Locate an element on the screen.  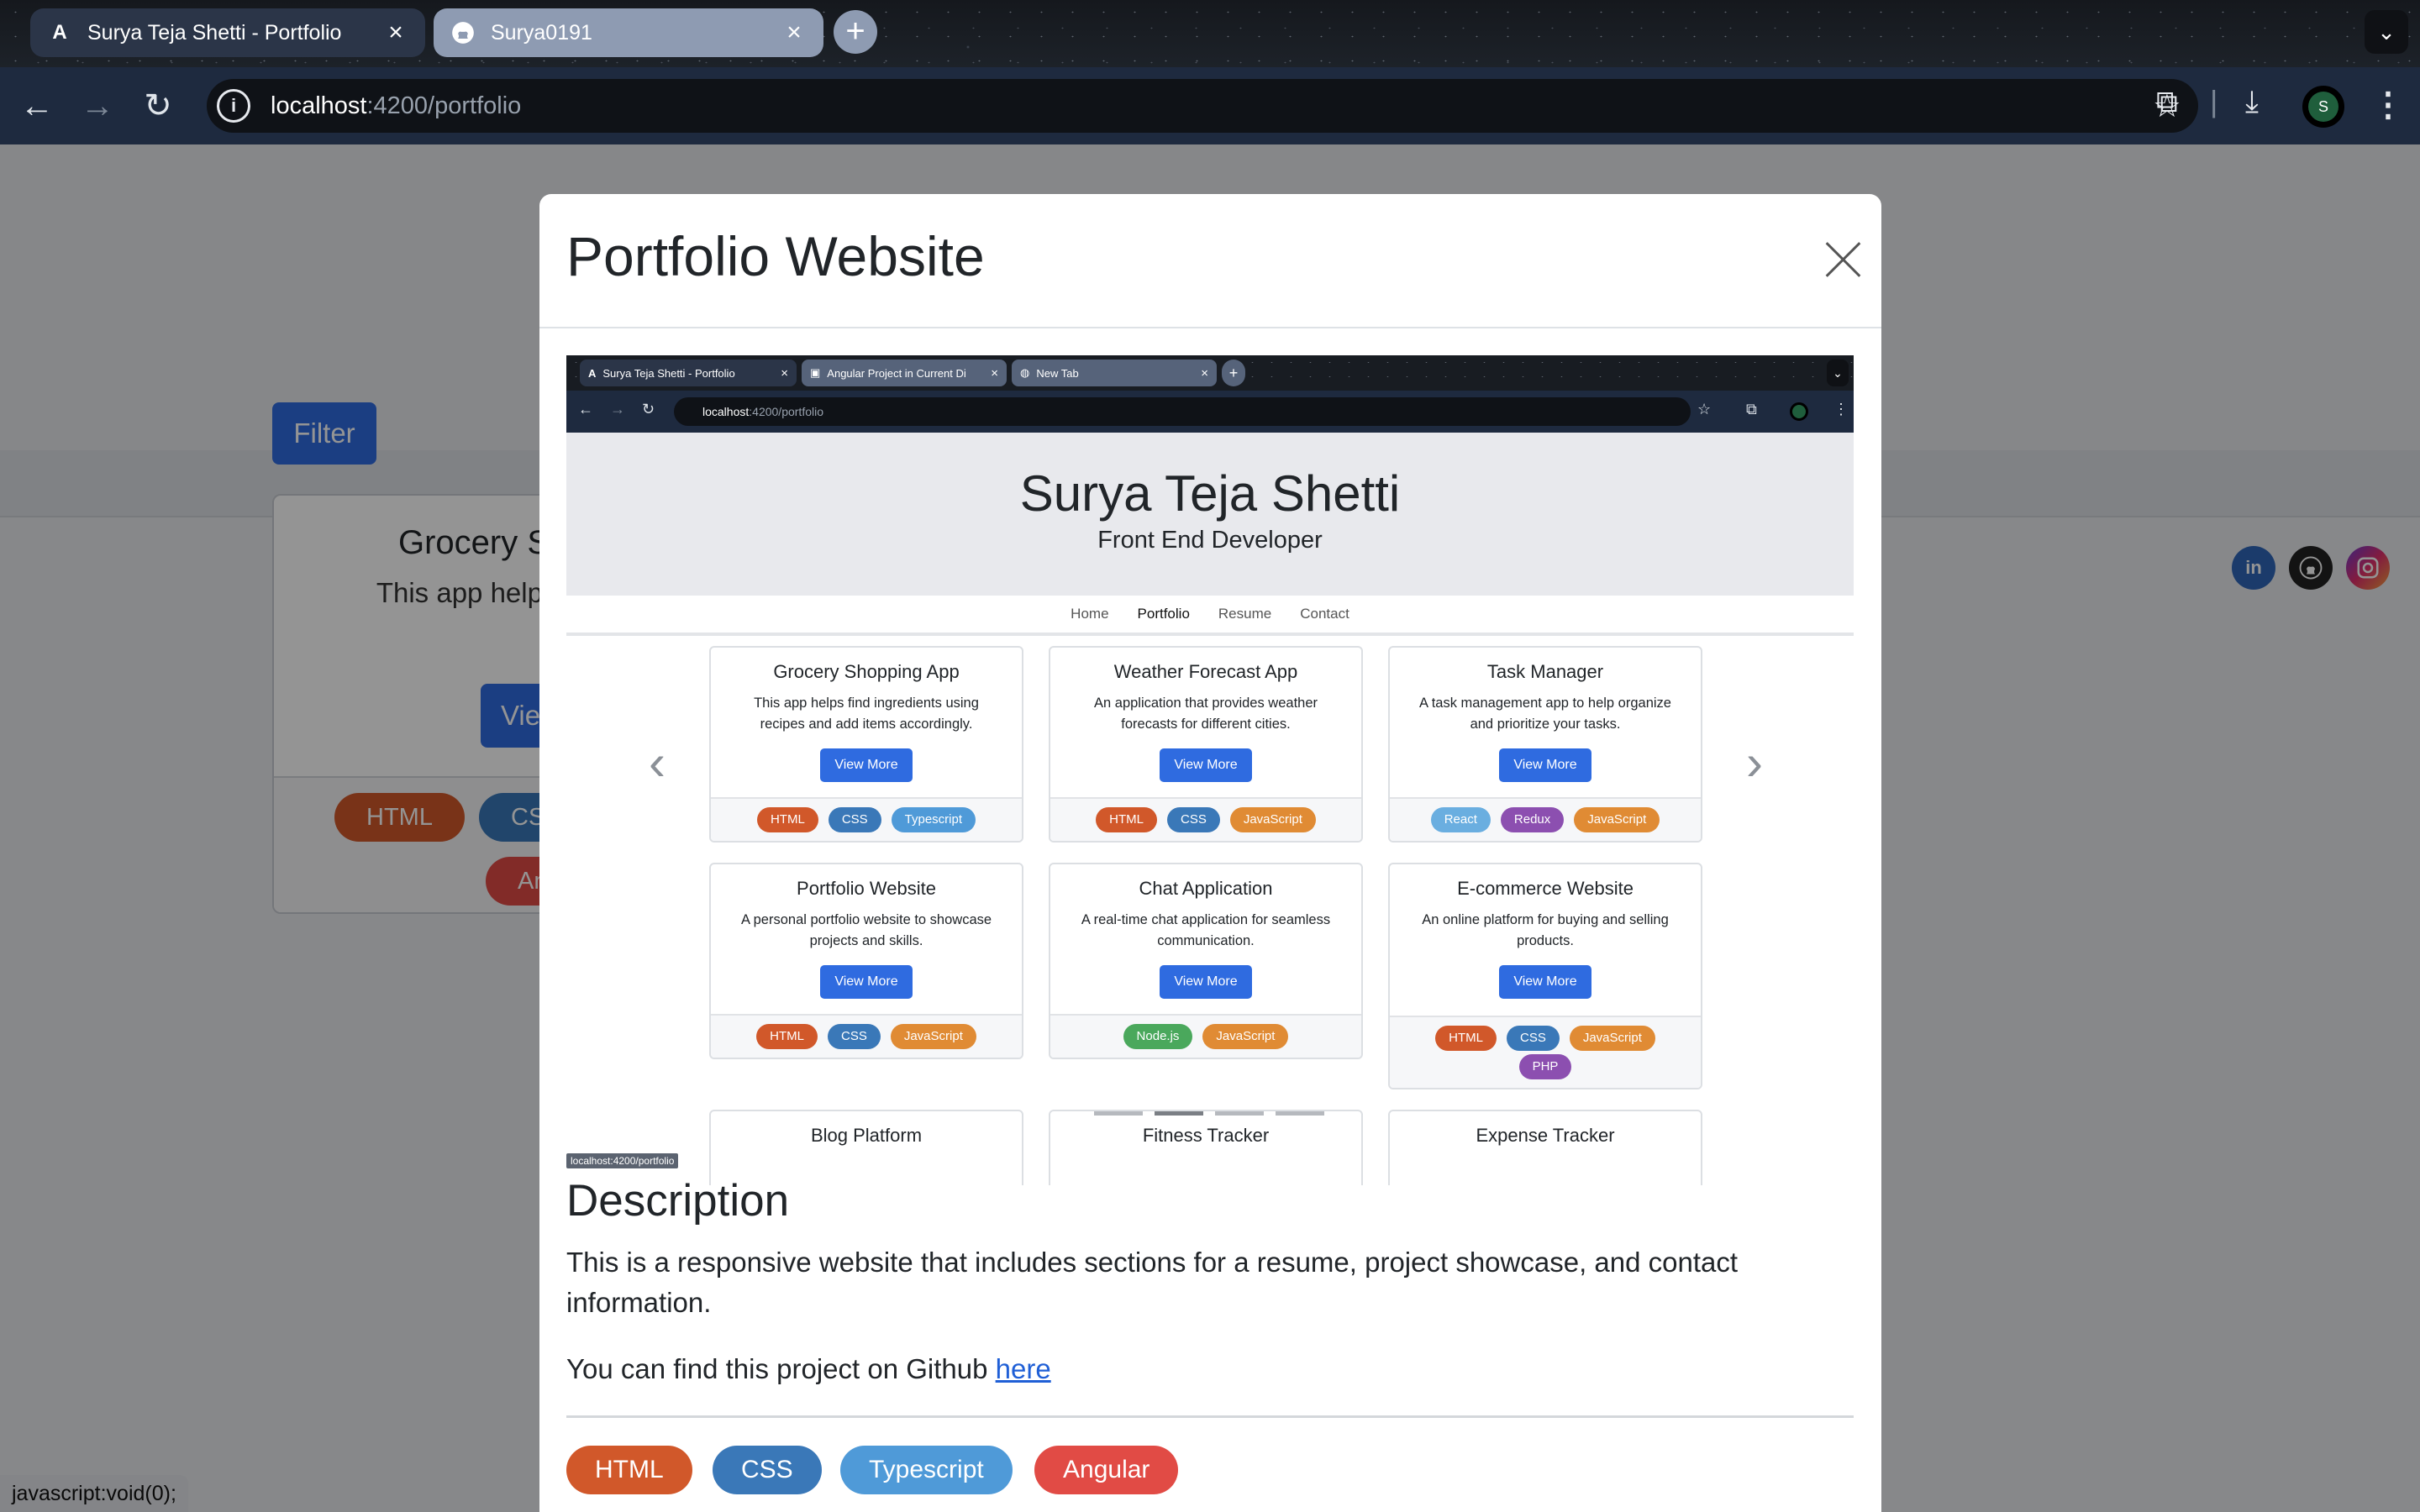
github-line: You can find this project on Github here is located at coordinates (809, 1369).